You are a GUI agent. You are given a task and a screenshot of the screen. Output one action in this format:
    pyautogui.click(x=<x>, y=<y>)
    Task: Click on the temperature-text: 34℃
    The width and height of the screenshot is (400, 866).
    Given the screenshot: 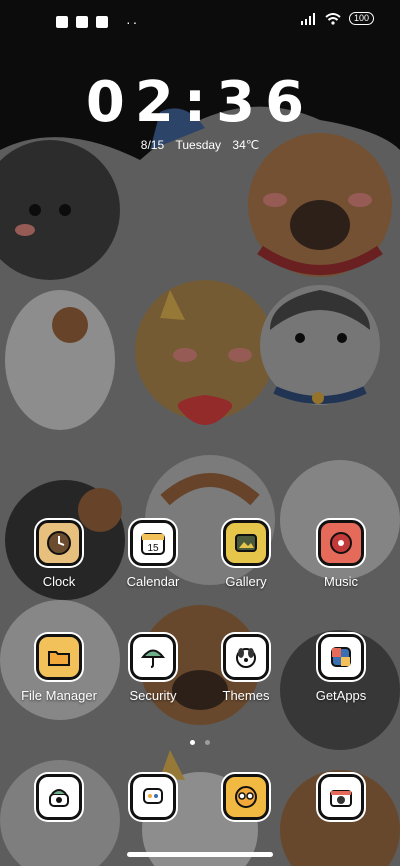 What is the action you would take?
    pyautogui.click(x=246, y=145)
    